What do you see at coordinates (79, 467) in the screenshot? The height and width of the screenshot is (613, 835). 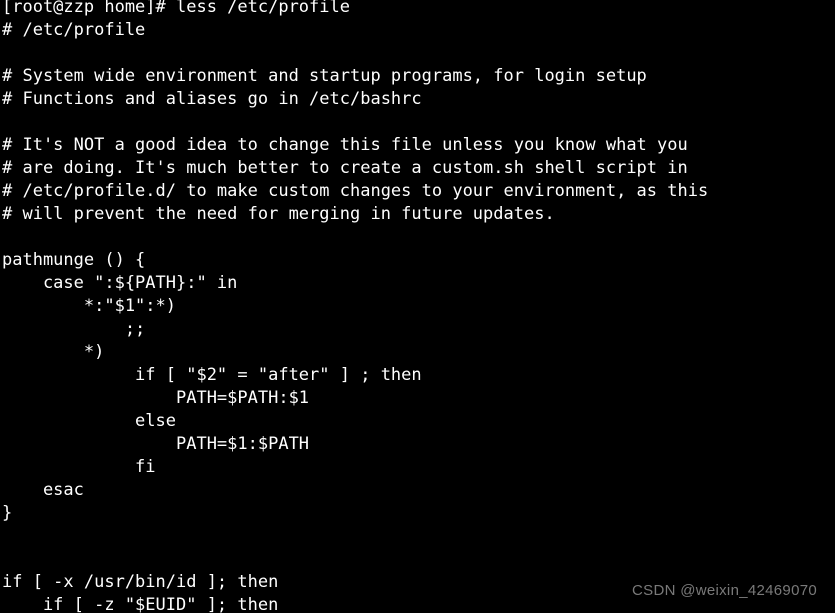 I see `terminal-line: fi` at bounding box center [79, 467].